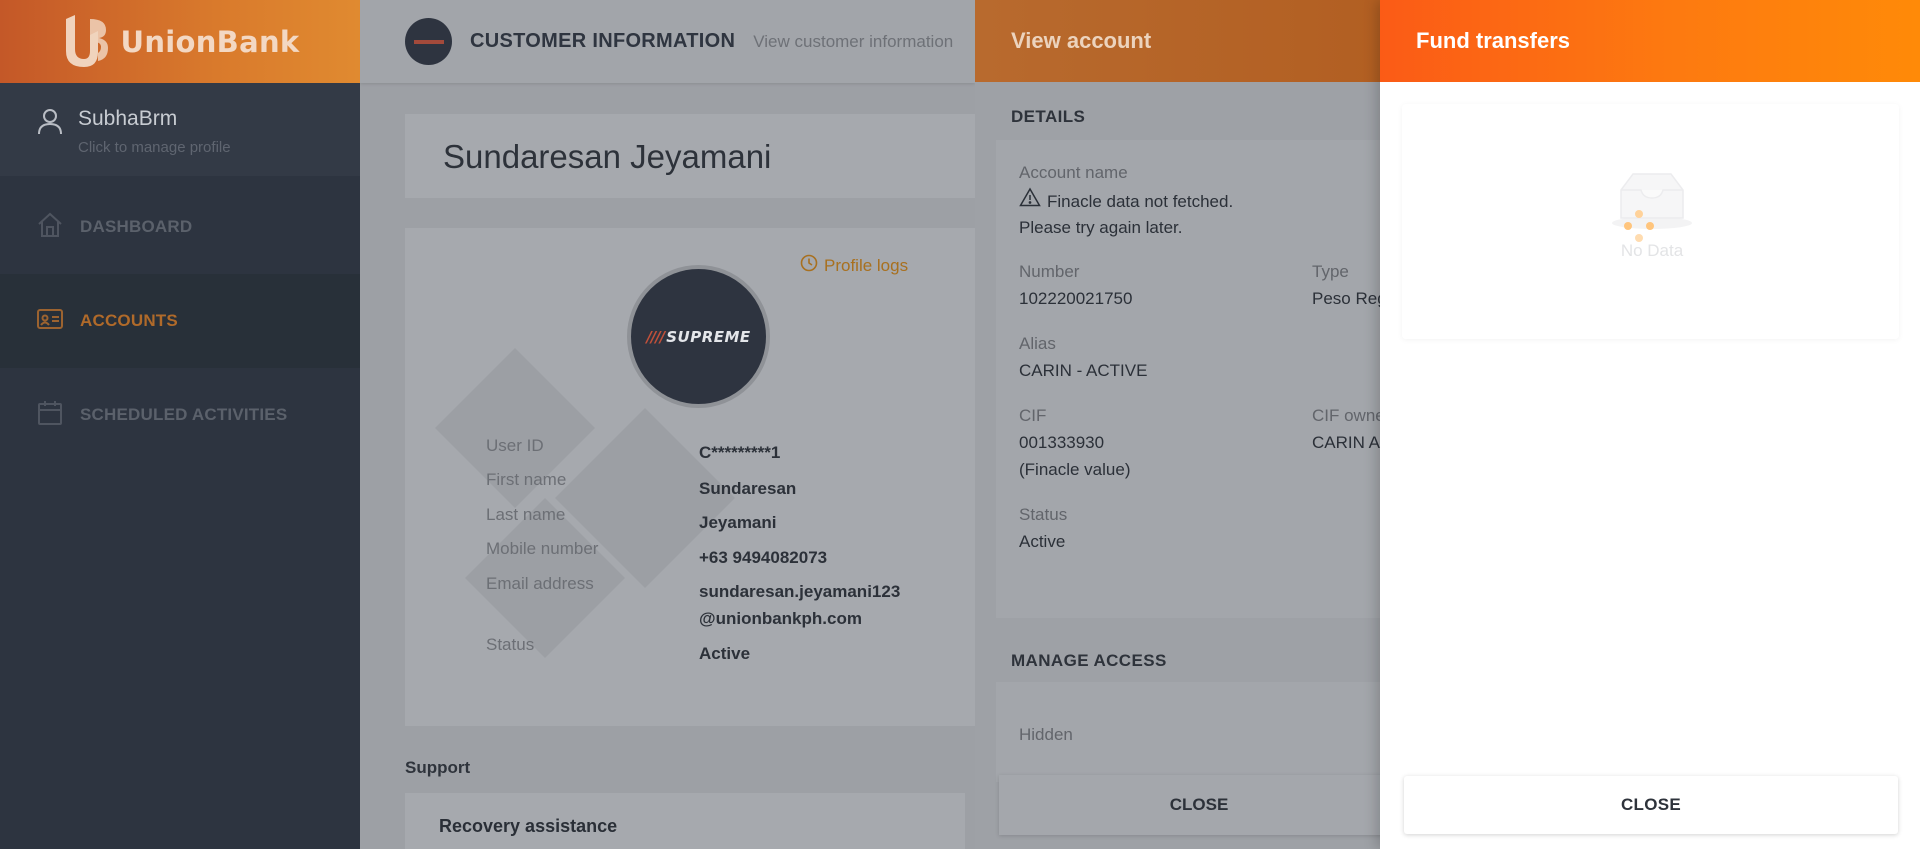 The height and width of the screenshot is (849, 1920). Describe the element at coordinates (136, 226) in the screenshot. I see `sidebar-item-label: DASHBOARD` at that location.